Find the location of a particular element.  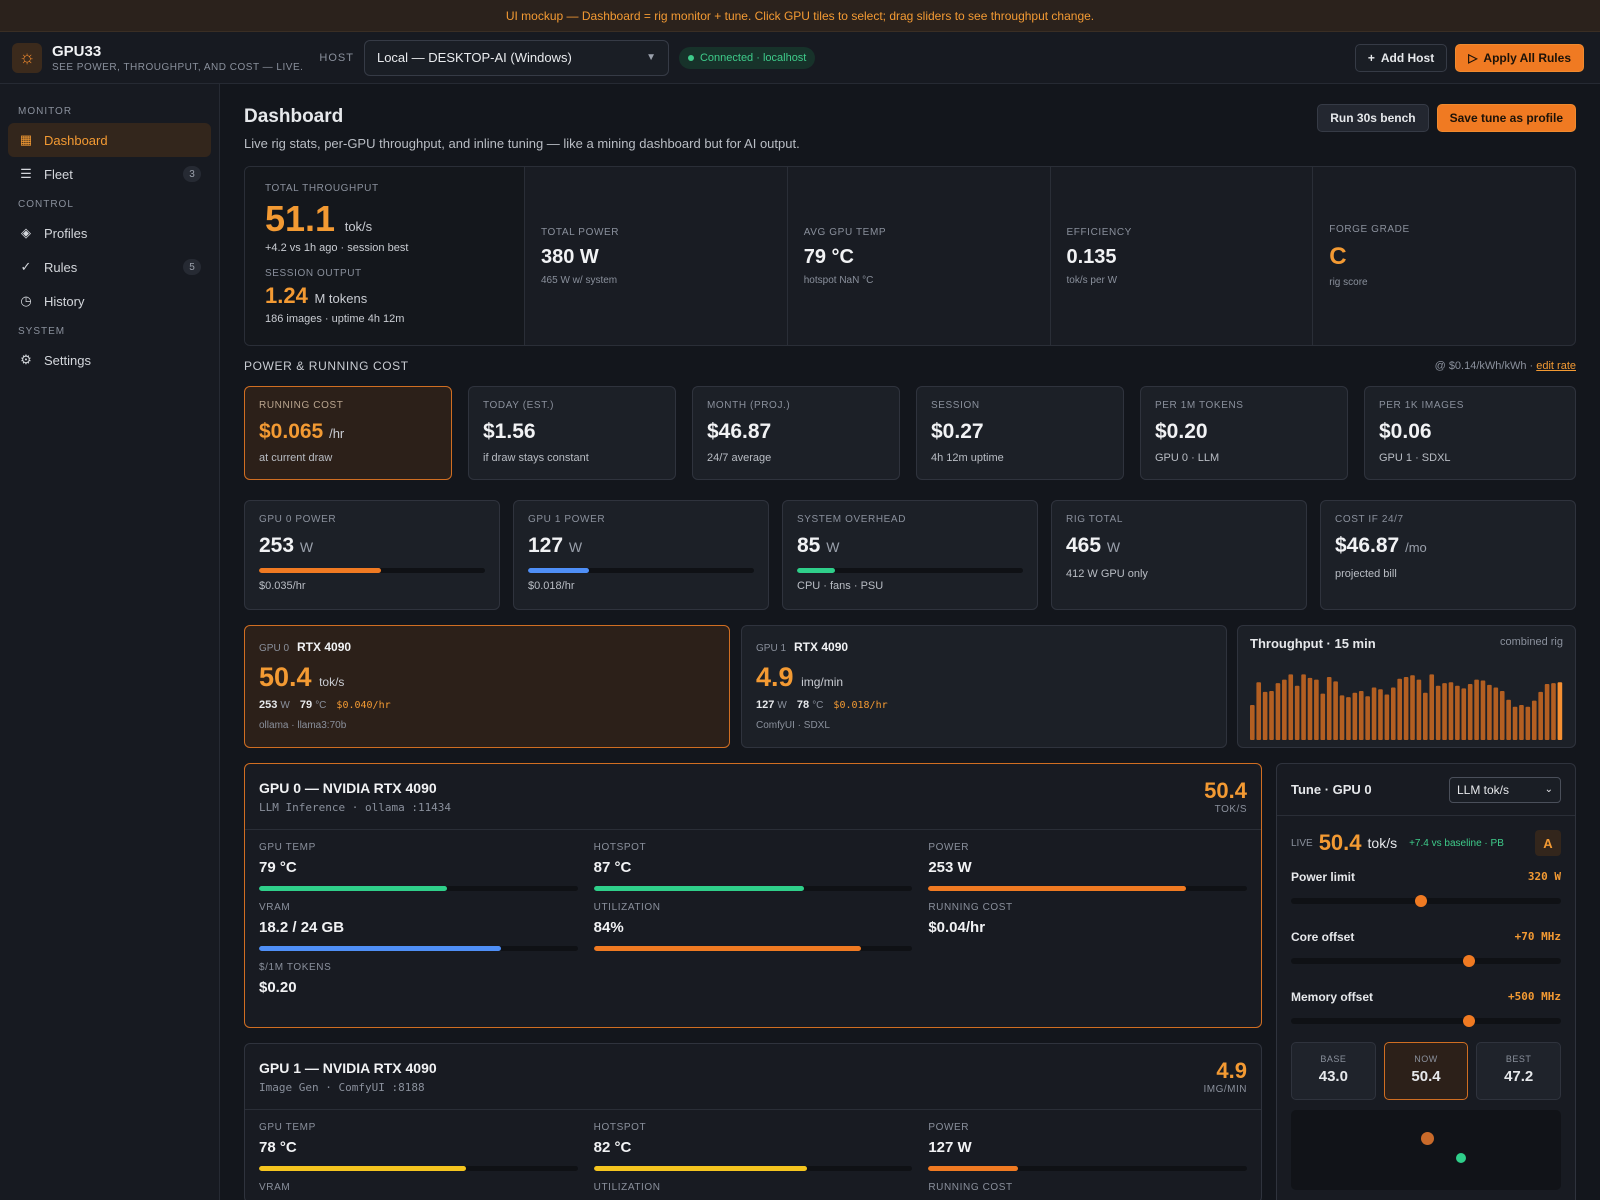

host-label: HOST is located at coordinates (336, 57).